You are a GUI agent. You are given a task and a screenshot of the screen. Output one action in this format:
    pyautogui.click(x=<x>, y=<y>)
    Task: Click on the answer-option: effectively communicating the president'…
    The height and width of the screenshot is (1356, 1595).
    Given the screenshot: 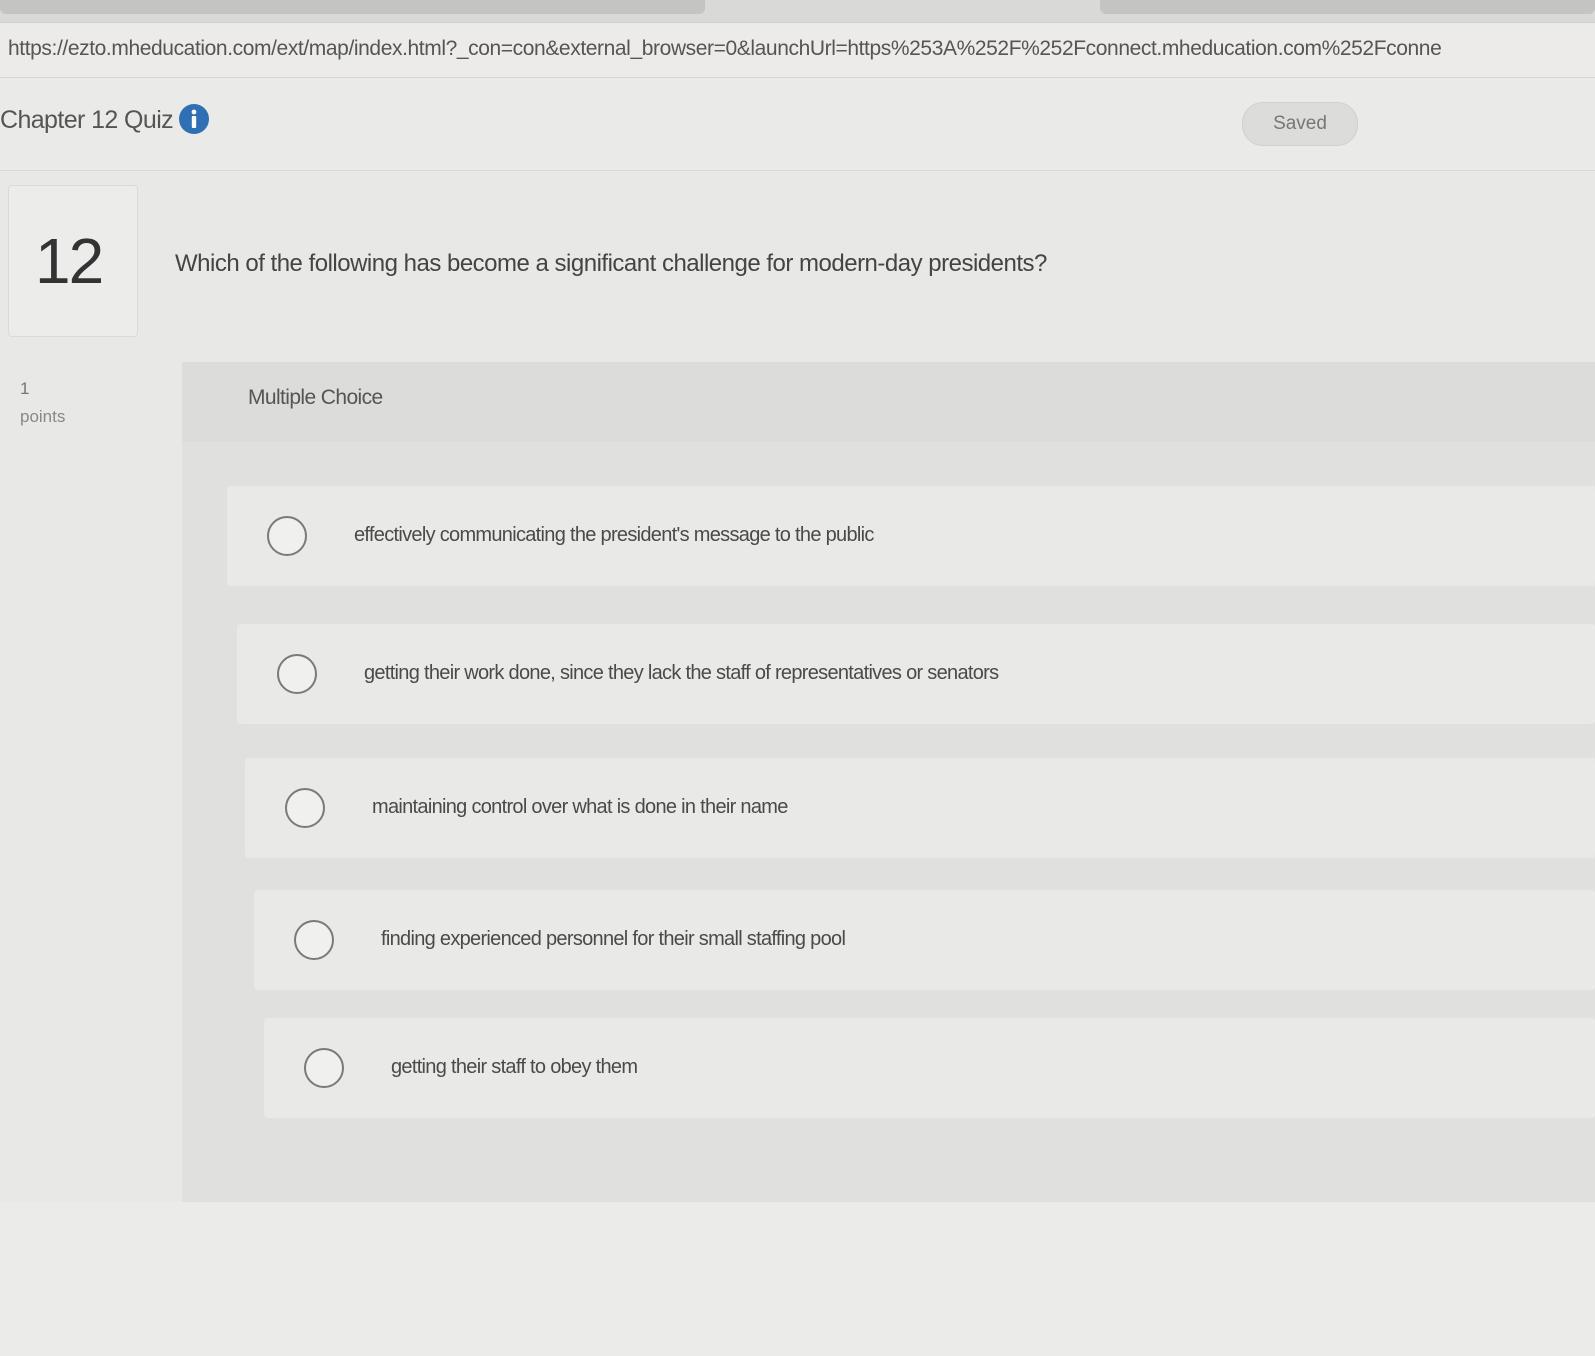 What is the action you would take?
    pyautogui.click(x=911, y=536)
    